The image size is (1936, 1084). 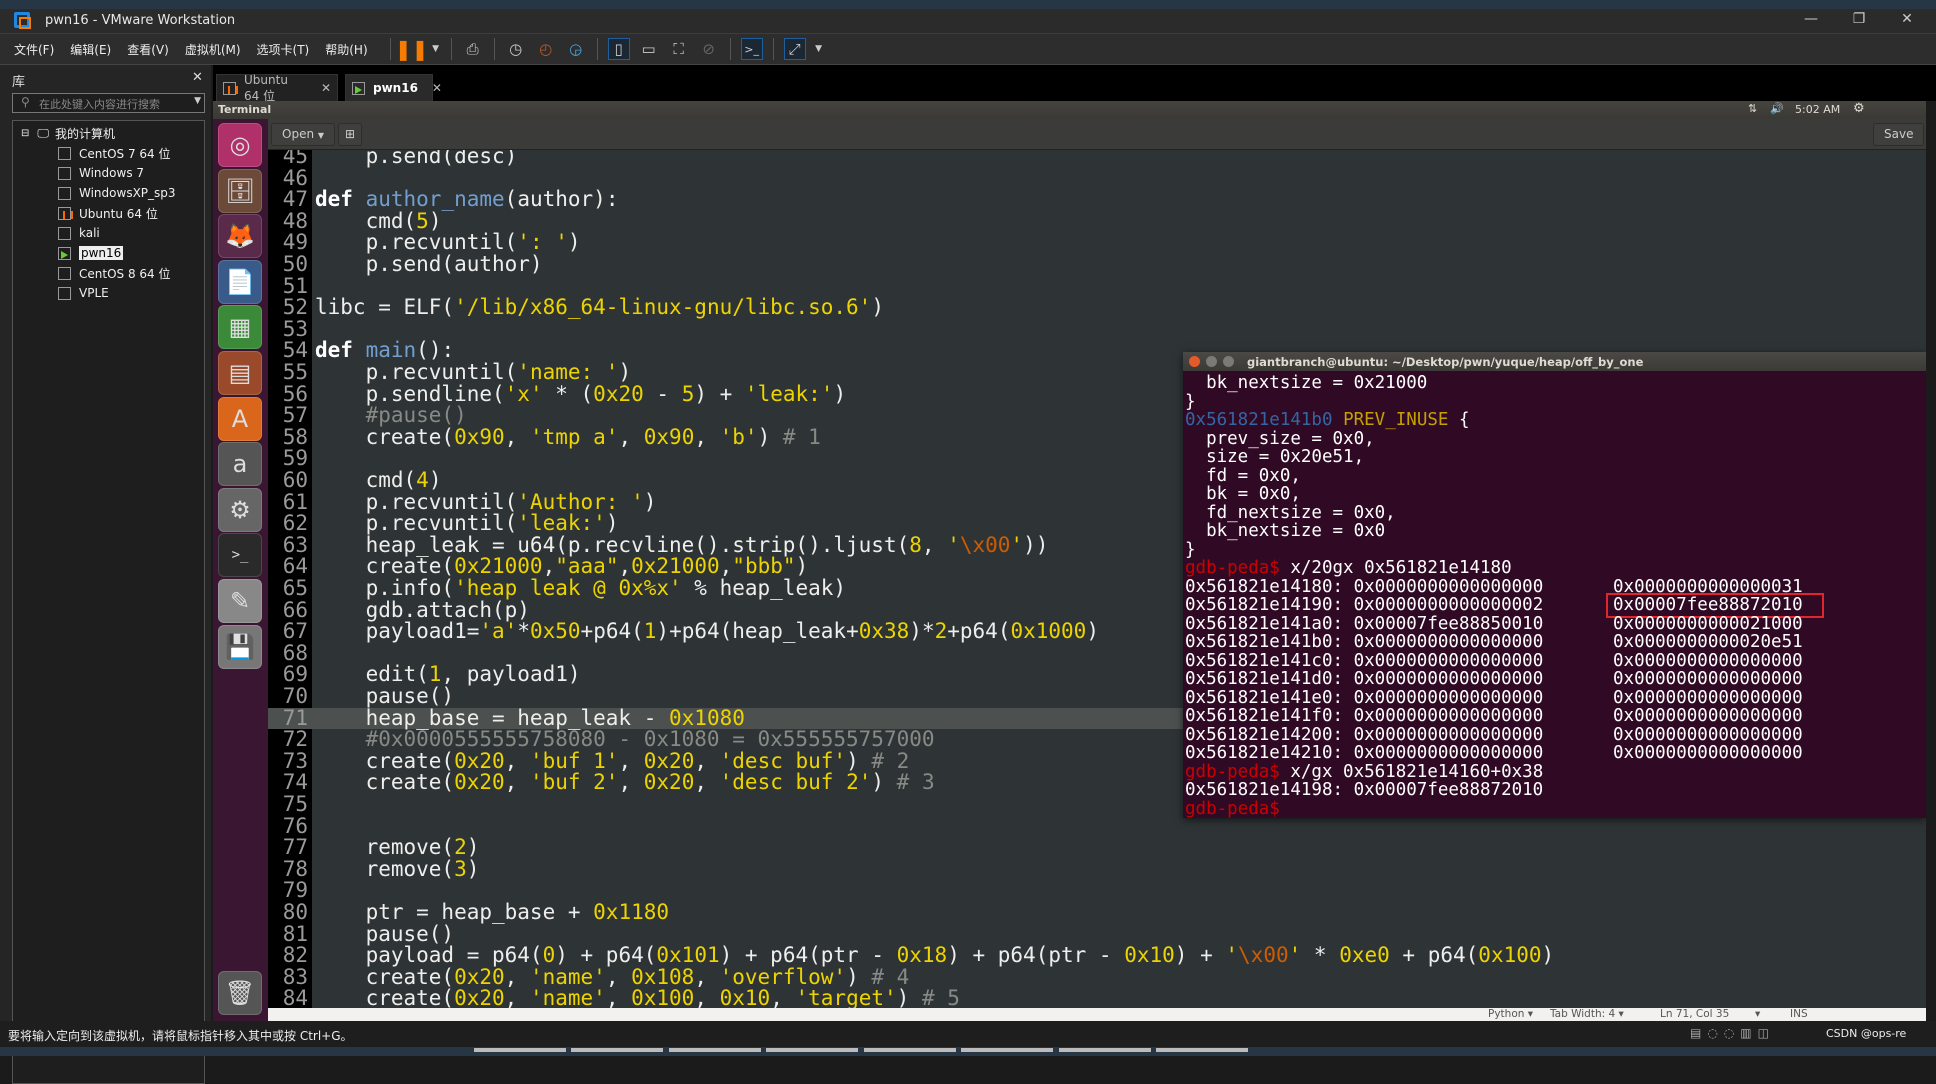 What do you see at coordinates (213, 49) in the screenshot?
I see `menu-vm: 虚拟机(M)` at bounding box center [213, 49].